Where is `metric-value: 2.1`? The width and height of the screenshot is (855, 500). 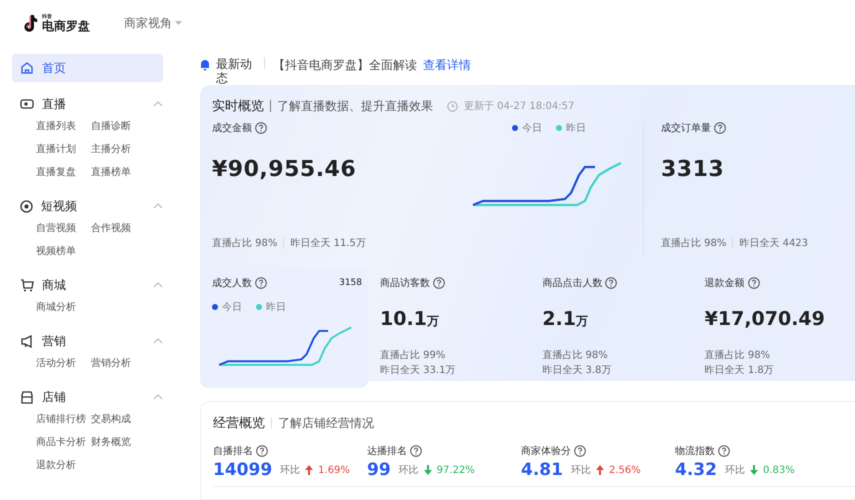
metric-value: 2.1 is located at coordinates (559, 319).